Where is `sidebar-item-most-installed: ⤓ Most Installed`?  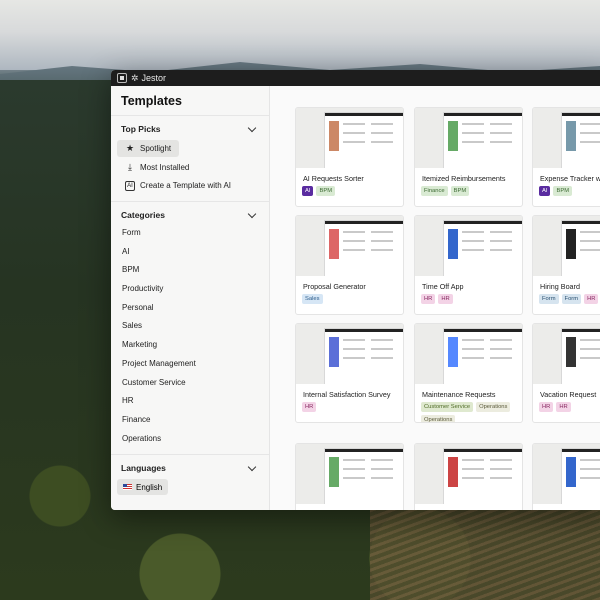 sidebar-item-most-installed: ⤓ Most Installed is located at coordinates (190, 167).